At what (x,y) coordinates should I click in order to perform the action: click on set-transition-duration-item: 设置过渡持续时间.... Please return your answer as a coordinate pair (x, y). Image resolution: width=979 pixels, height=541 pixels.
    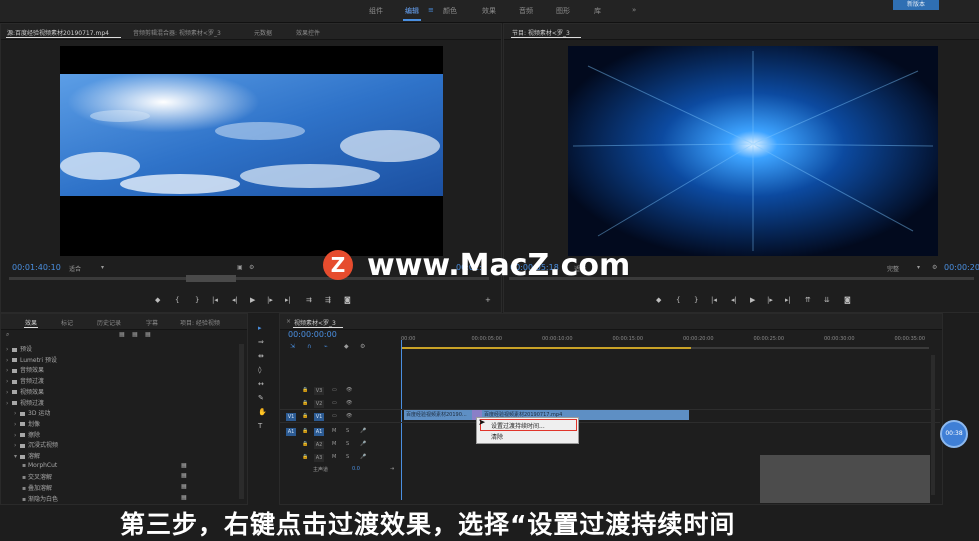
    Looking at the image, I should click on (518, 425).